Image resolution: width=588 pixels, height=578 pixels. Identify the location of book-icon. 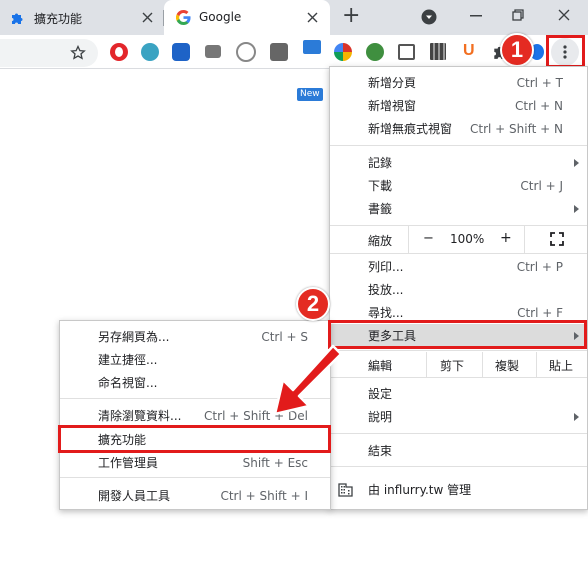
(438, 51).